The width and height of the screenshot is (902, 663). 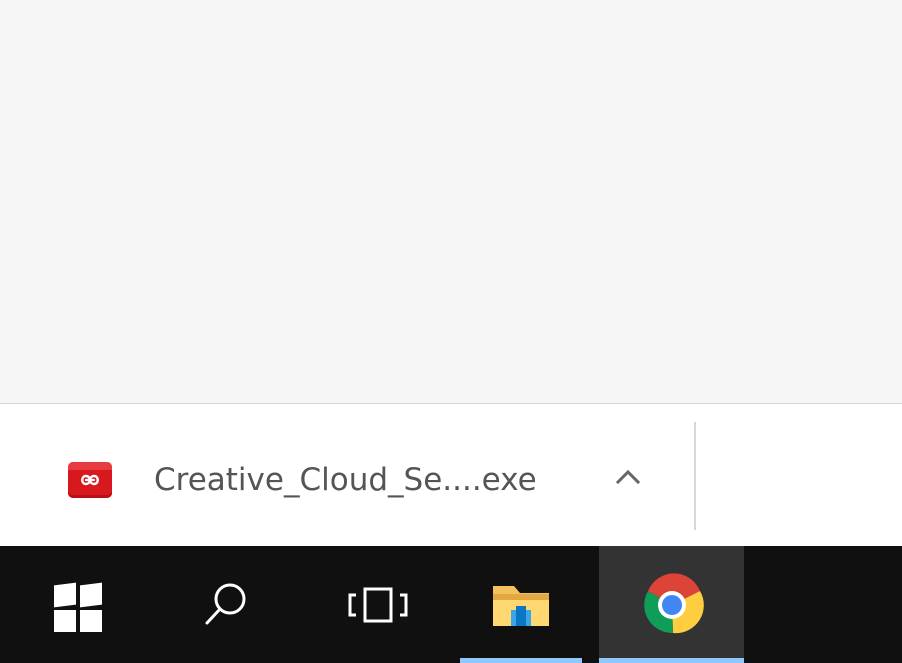 I want to click on file-explorer-button, so click(x=521, y=604).